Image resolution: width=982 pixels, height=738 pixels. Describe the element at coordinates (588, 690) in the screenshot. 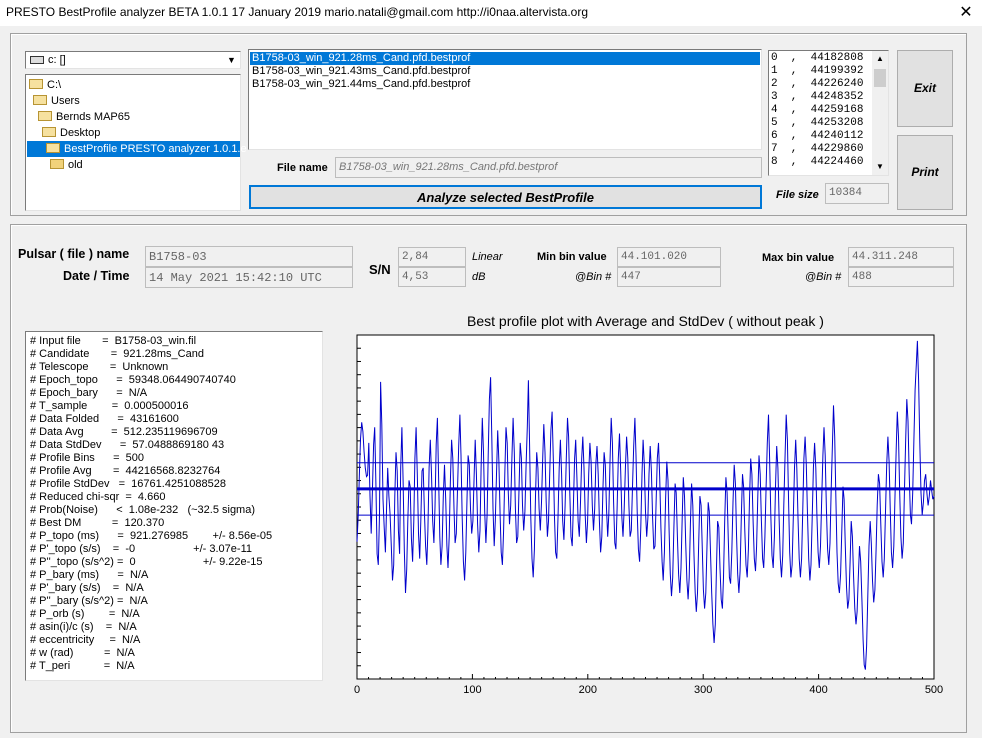

I see `x-tick-label: 200` at that location.